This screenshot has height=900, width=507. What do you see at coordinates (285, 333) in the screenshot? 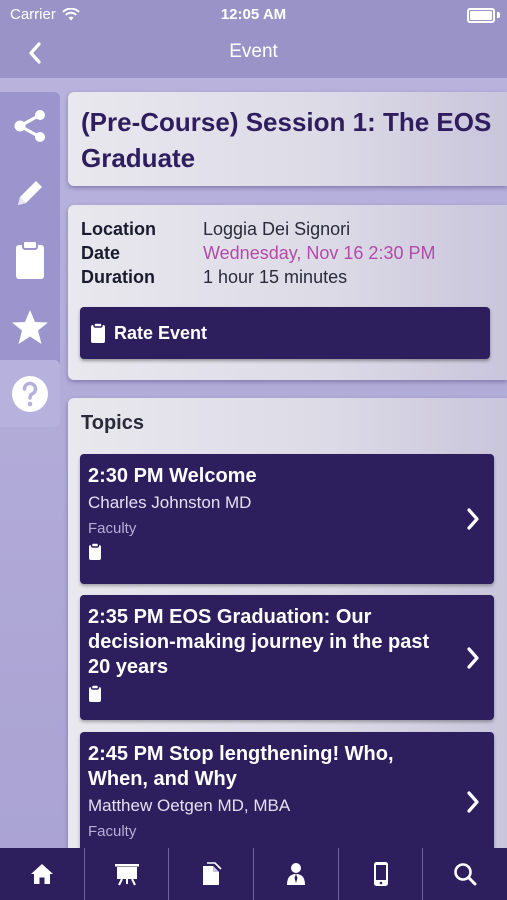
I see `rate-event-button: Rate Event` at bounding box center [285, 333].